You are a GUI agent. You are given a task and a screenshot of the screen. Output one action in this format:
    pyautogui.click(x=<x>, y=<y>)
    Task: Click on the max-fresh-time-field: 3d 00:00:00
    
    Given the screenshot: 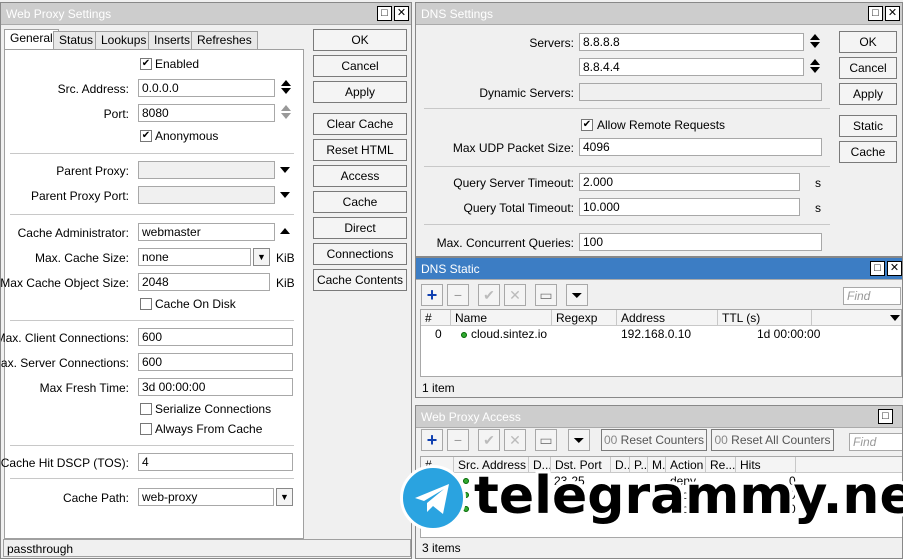 What is the action you would take?
    pyautogui.click(x=215, y=387)
    